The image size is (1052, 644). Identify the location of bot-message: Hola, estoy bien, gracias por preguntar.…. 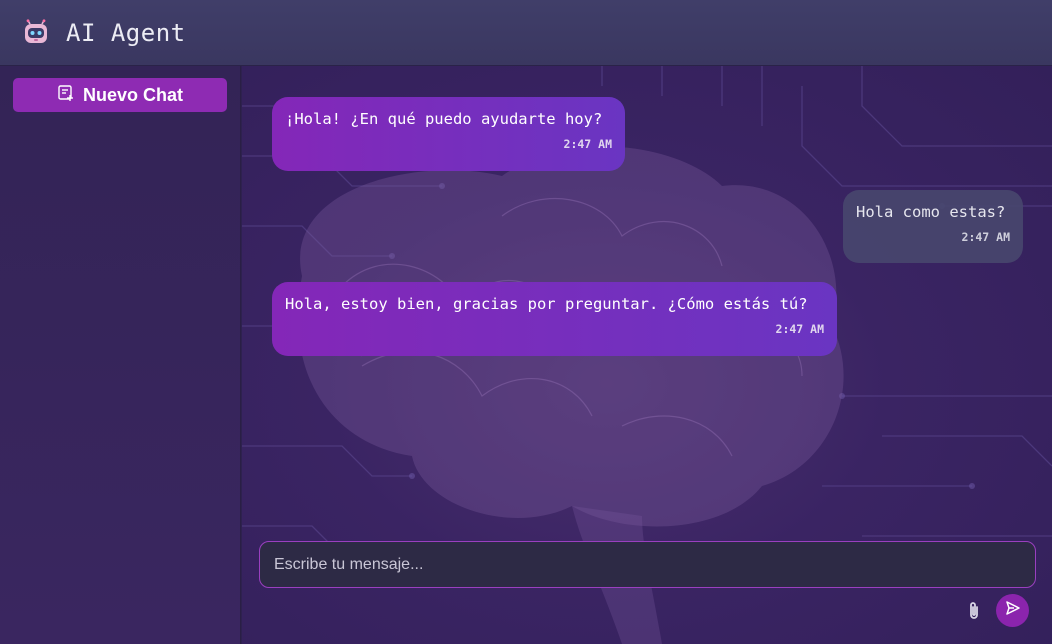
(554, 319).